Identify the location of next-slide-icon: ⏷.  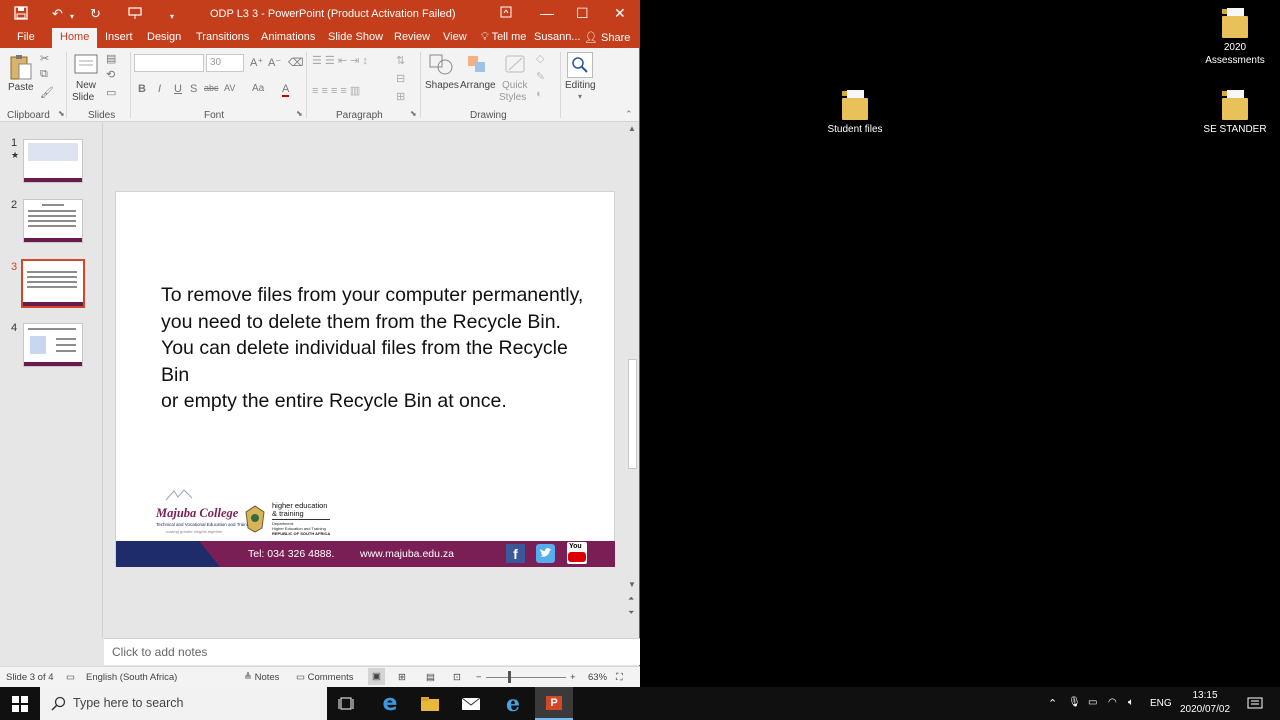
(631, 613).